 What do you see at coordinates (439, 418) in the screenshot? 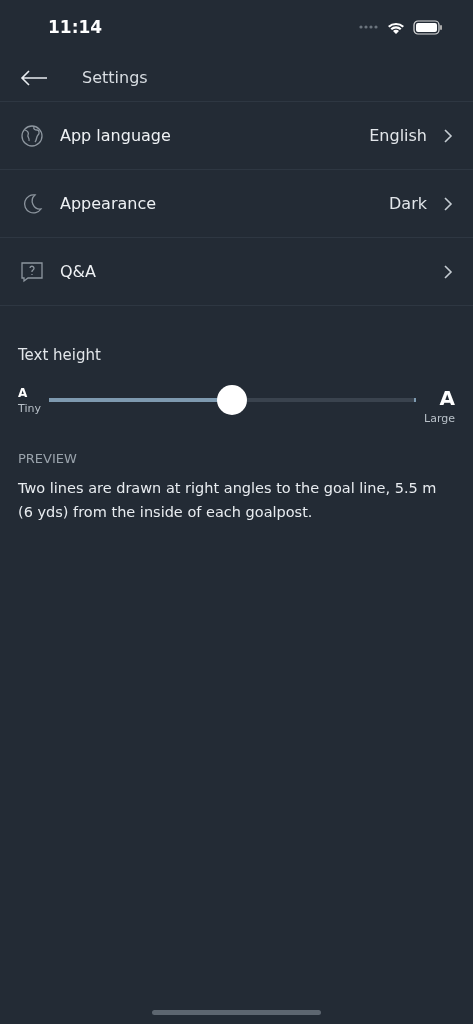
I see `max-label: Large` at bounding box center [439, 418].